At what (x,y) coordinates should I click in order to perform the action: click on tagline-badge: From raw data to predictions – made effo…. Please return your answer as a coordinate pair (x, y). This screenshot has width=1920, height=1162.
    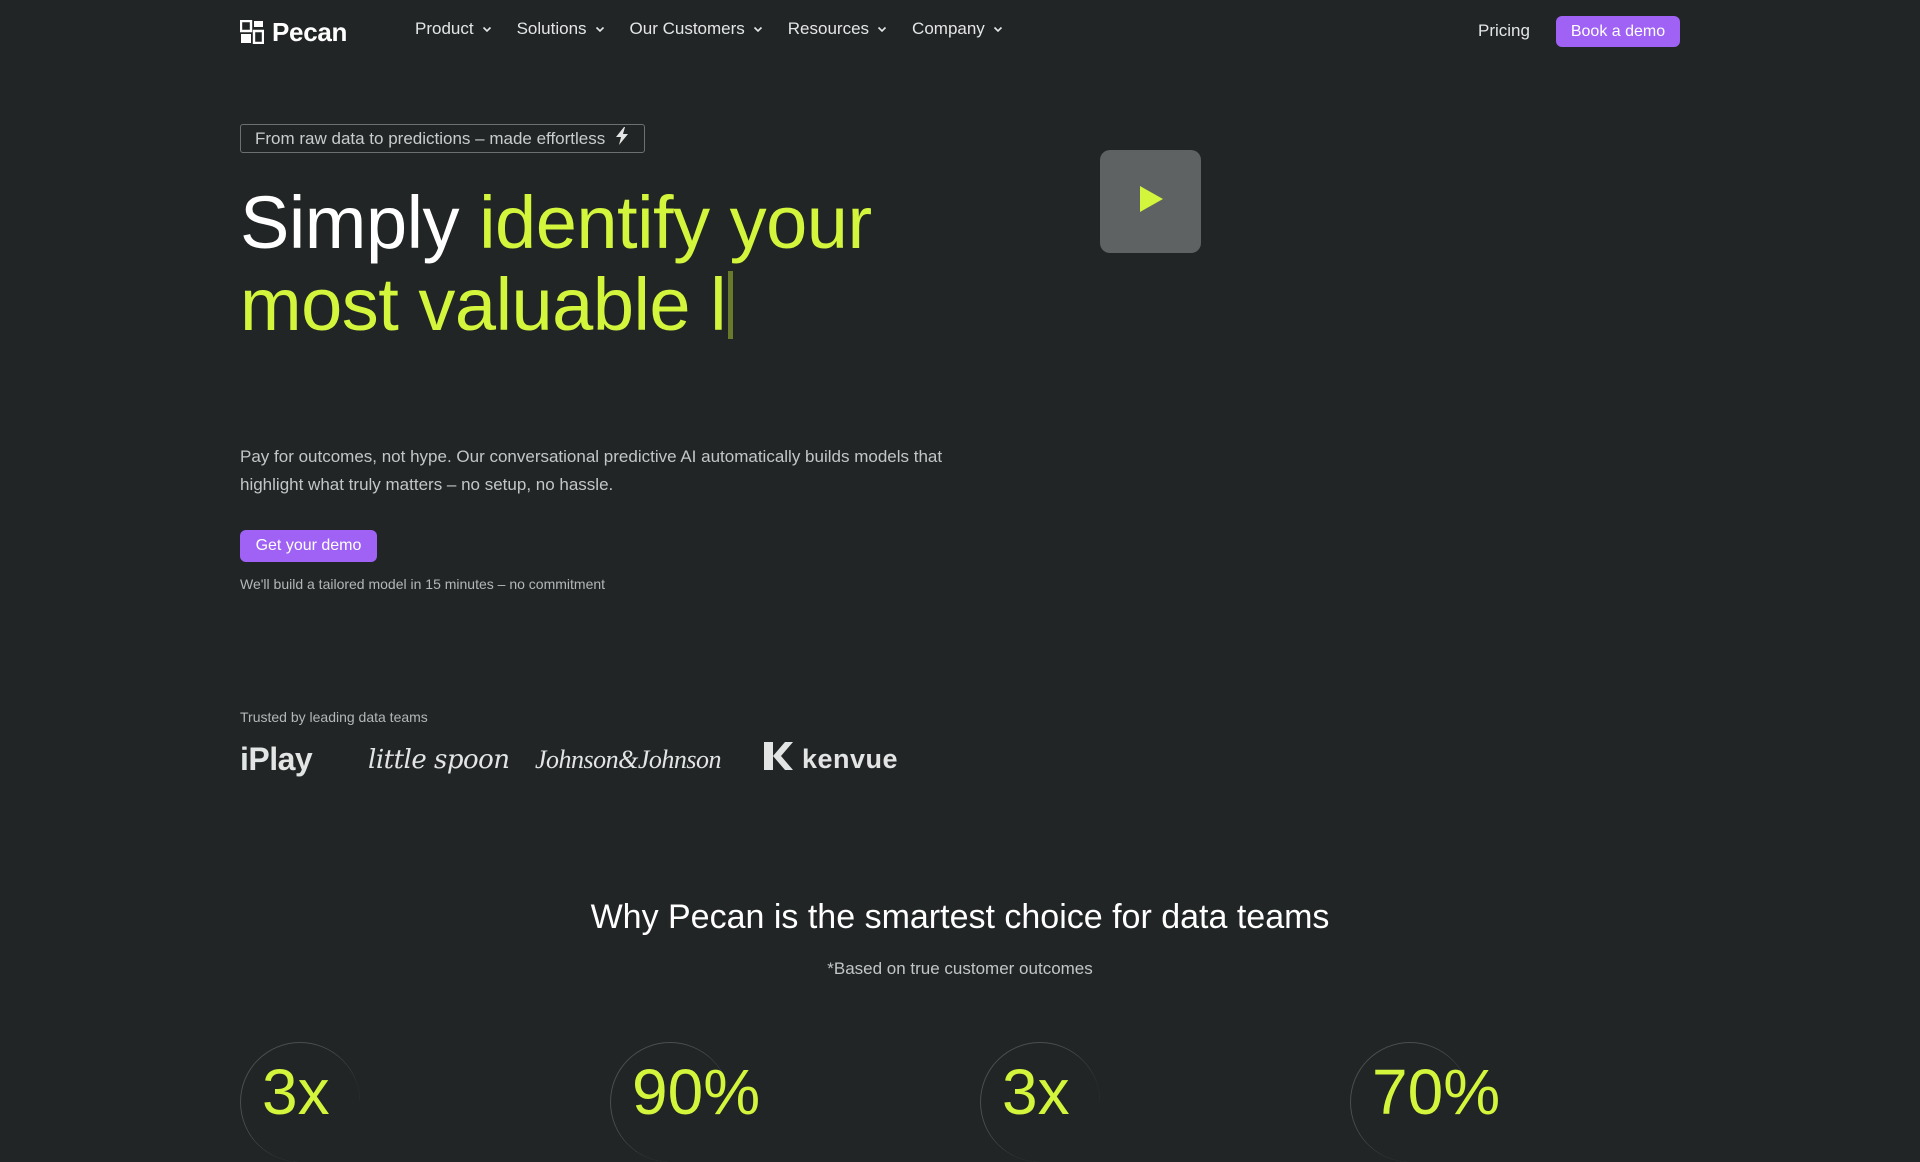
    Looking at the image, I should click on (443, 138).